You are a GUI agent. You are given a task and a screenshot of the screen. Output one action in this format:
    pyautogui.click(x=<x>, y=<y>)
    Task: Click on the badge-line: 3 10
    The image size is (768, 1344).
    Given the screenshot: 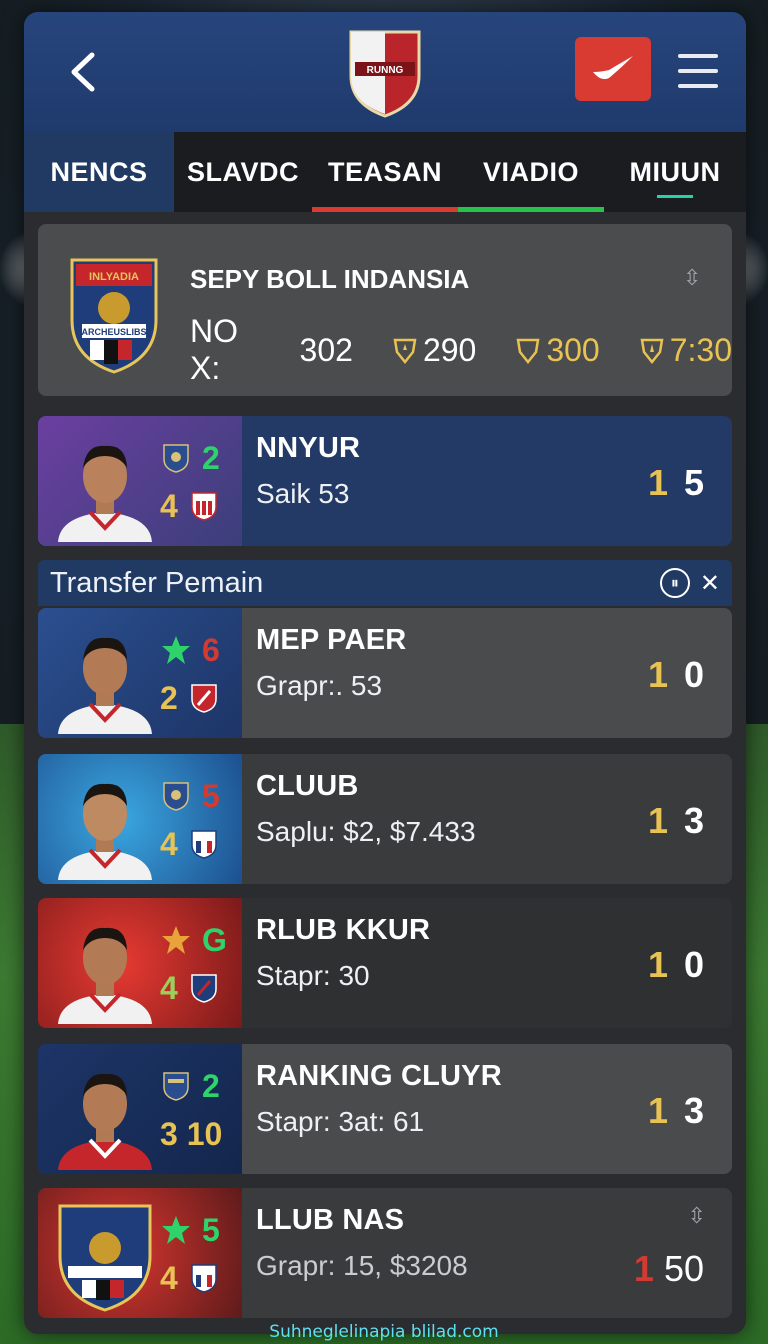 What is the action you would take?
    pyautogui.click(x=200, y=1134)
    